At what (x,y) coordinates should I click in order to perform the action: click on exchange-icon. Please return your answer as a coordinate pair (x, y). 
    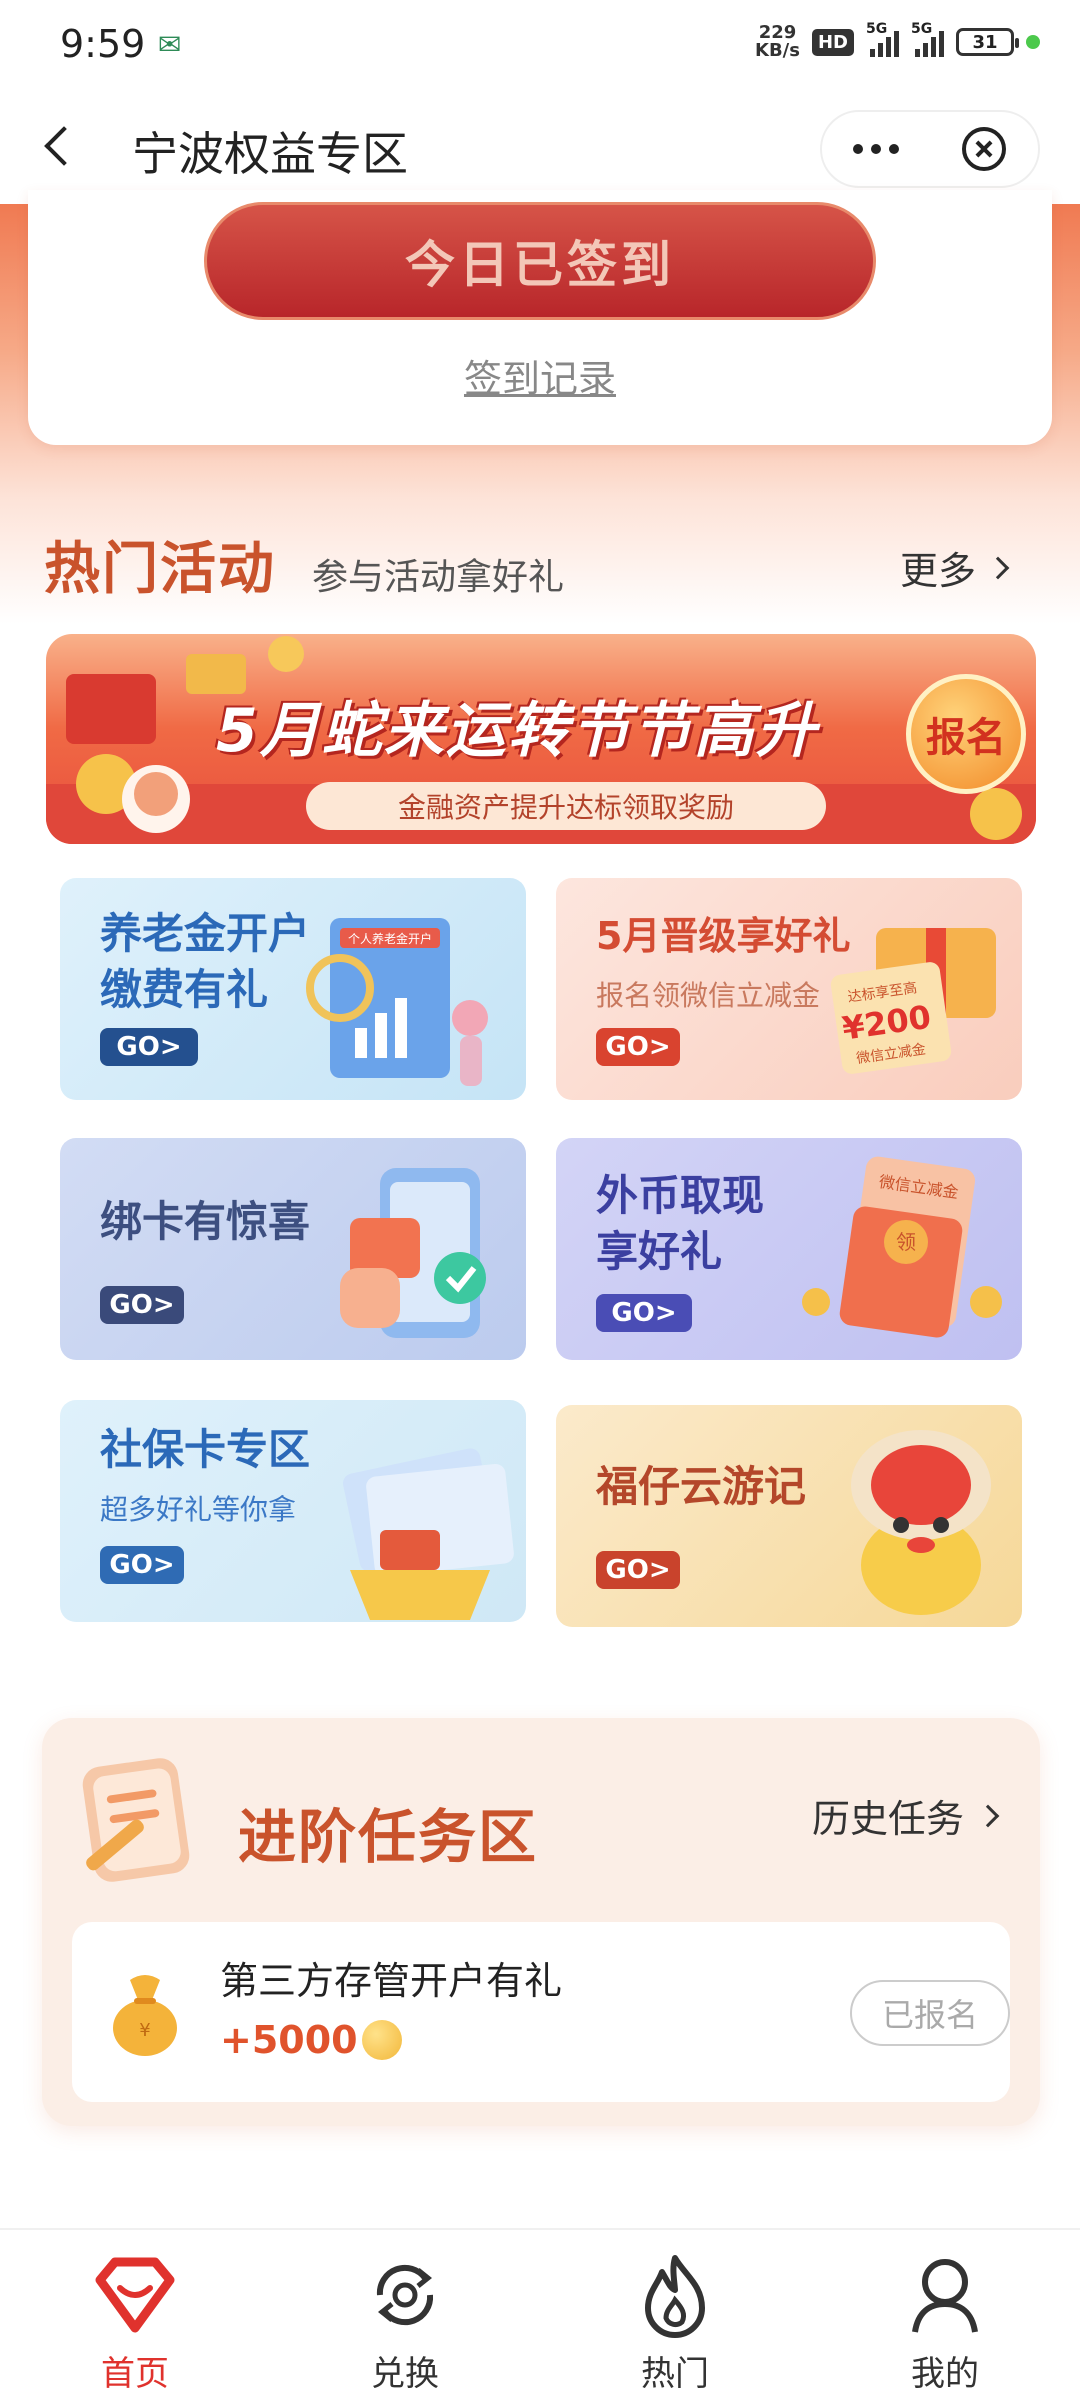
    Looking at the image, I should click on (405, 2295).